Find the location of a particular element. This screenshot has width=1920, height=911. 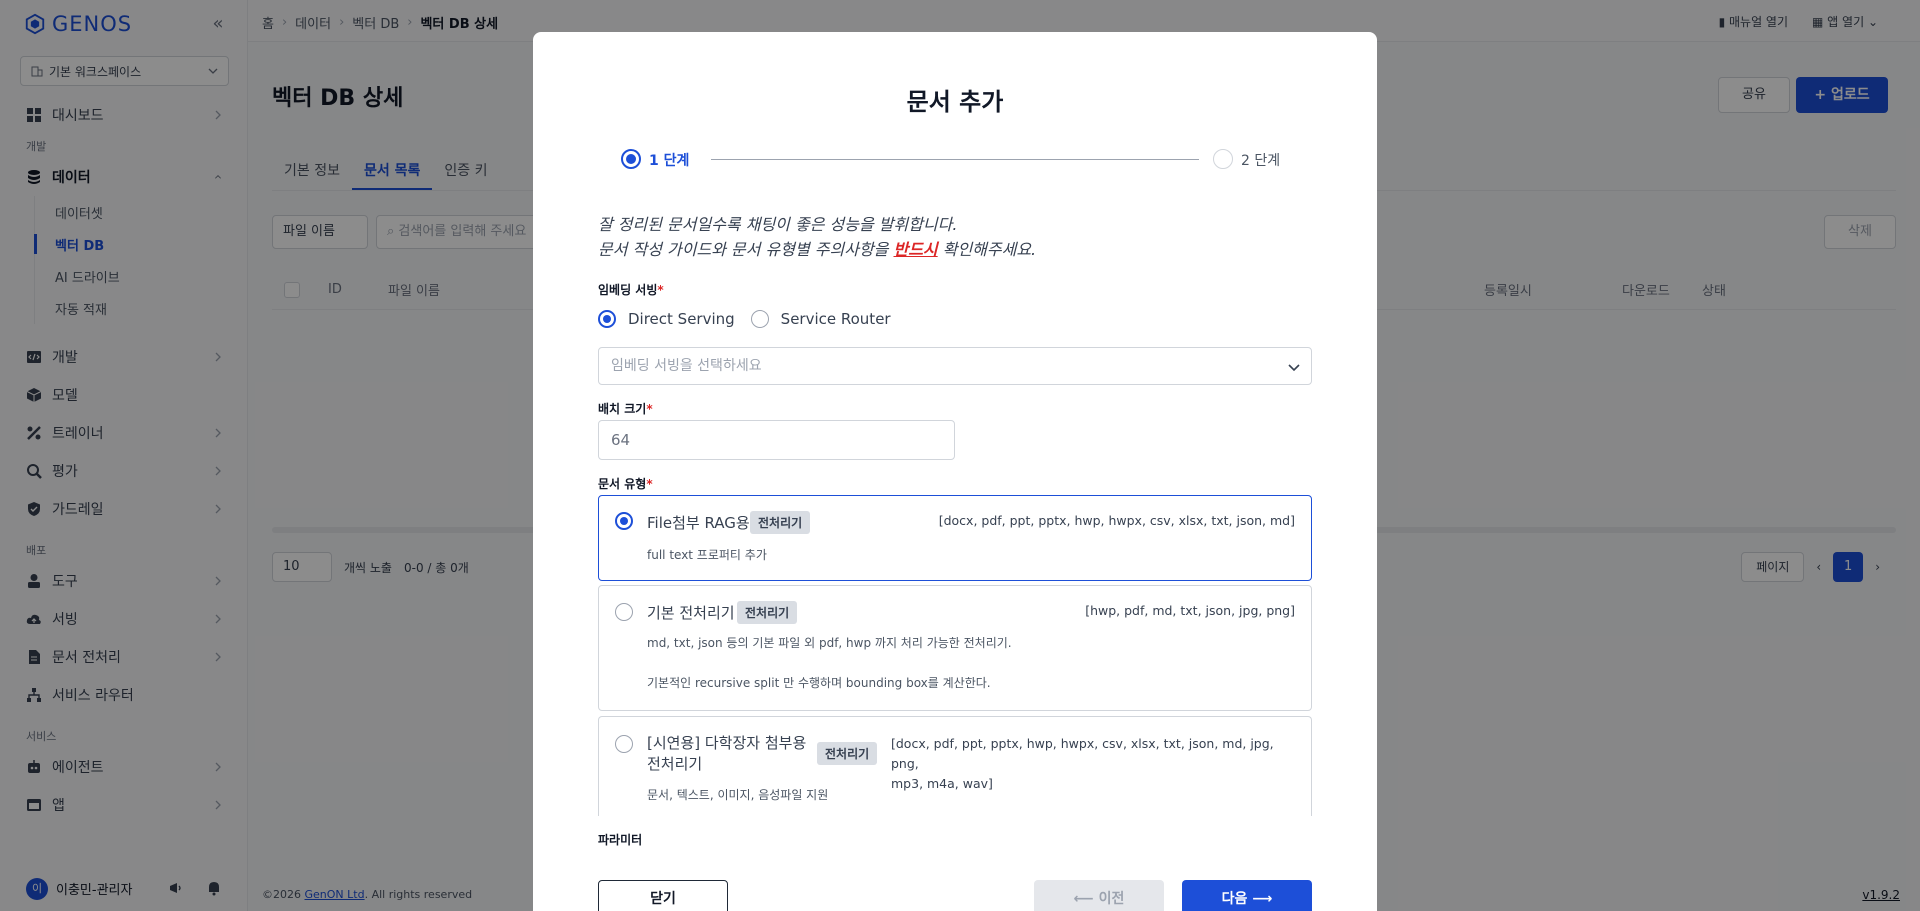

batch-size-input: 64 is located at coordinates (776, 440).